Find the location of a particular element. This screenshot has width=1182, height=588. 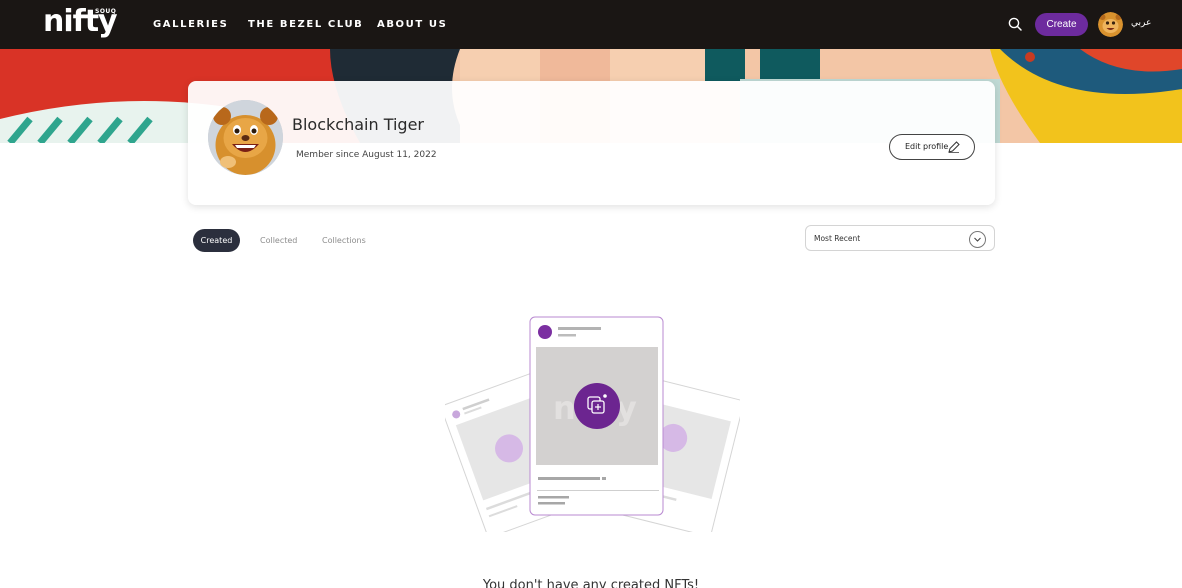

edit-profile-label: Edit profile is located at coordinates (927, 146).